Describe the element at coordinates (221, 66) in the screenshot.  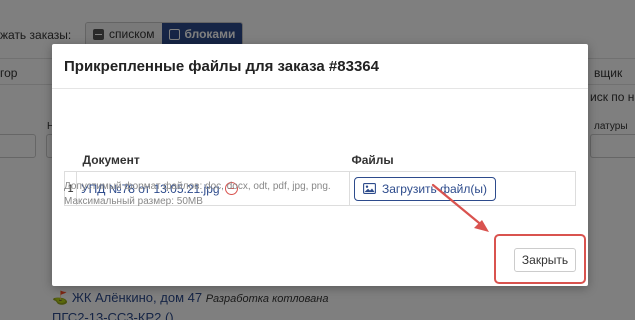
I see `modal-title: Прикрепленные файлы для заказа #83364` at that location.